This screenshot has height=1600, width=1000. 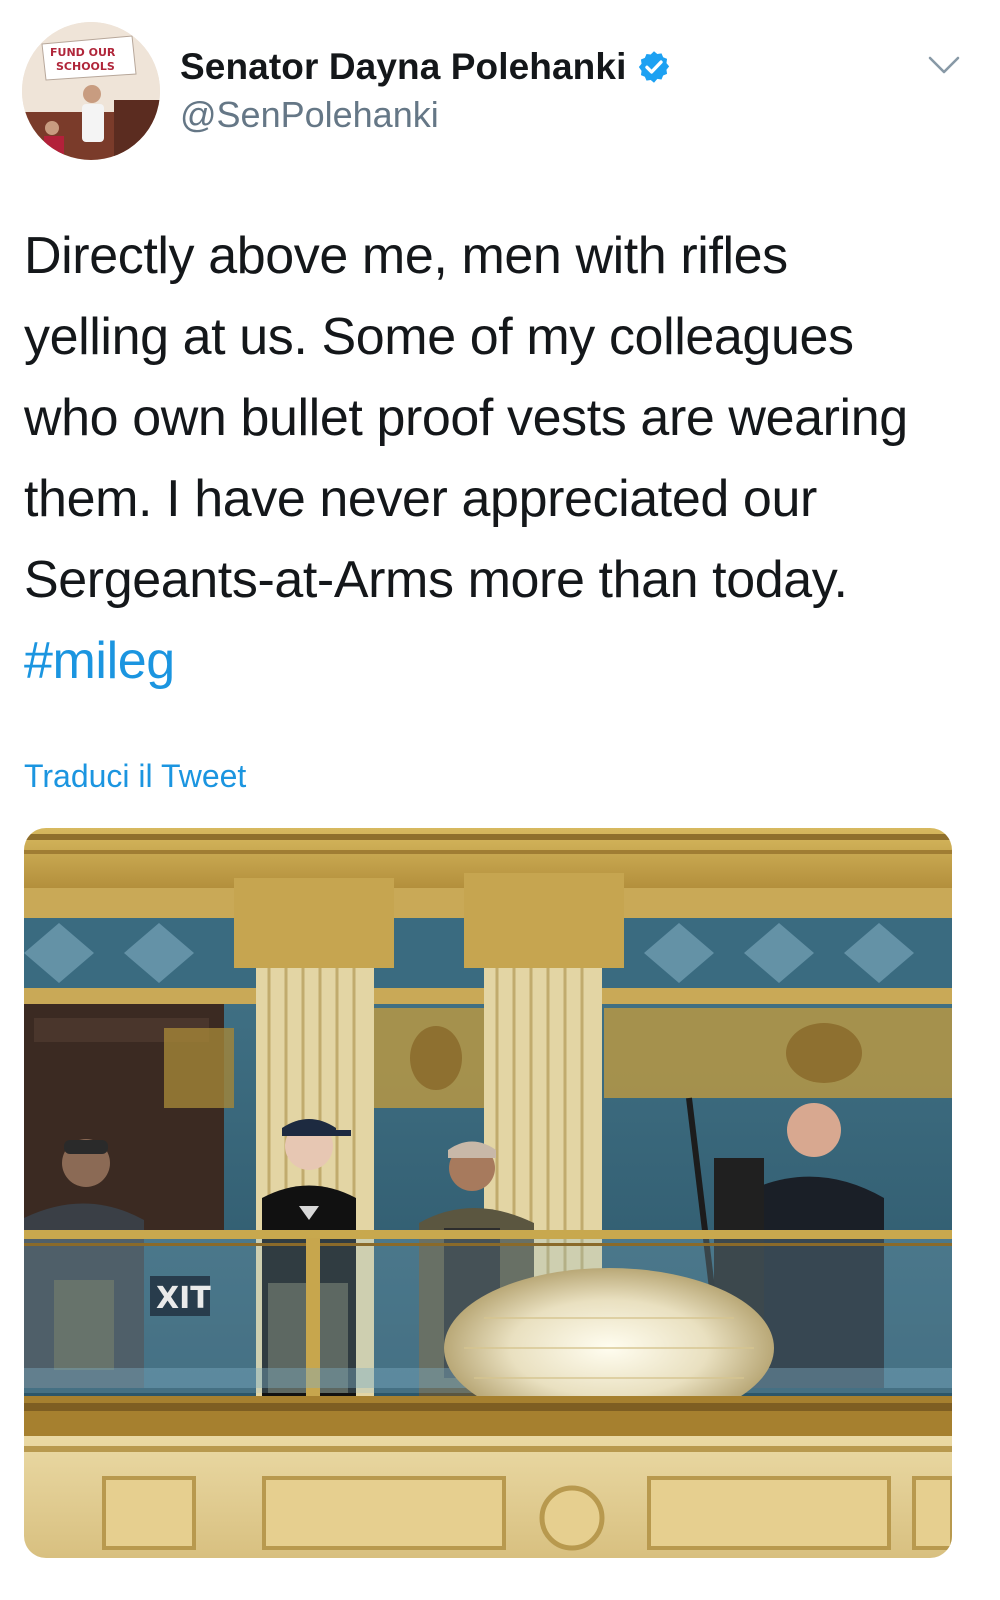 What do you see at coordinates (83, 52) in the screenshot?
I see `avatar-sign-text: FUND OUR` at bounding box center [83, 52].